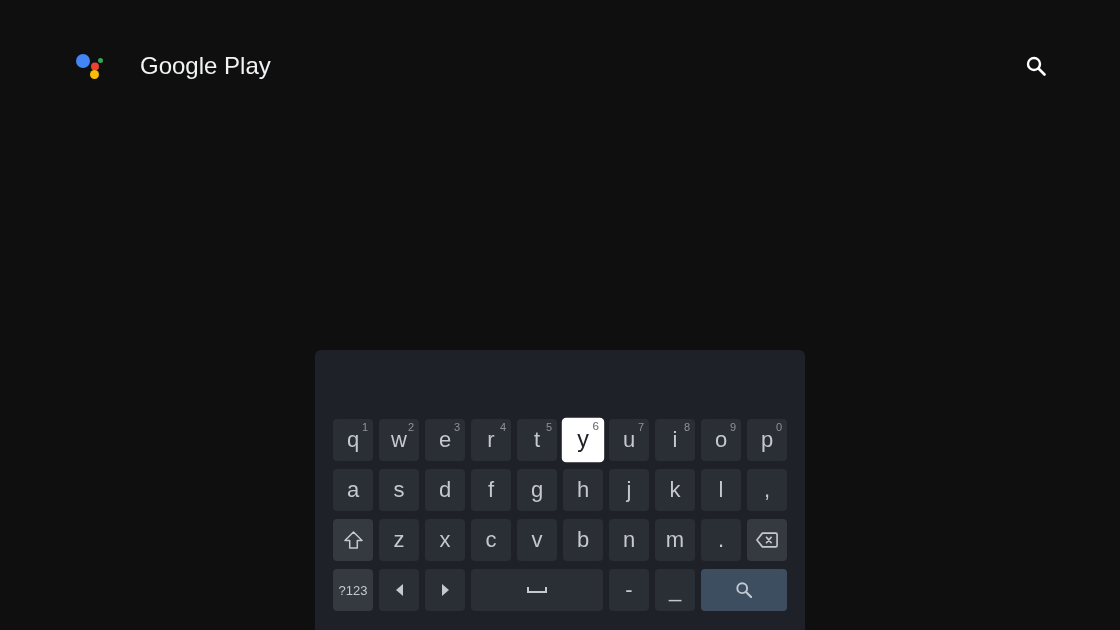 The image size is (1120, 630). I want to click on keyboard-key: -, so click(629, 590).